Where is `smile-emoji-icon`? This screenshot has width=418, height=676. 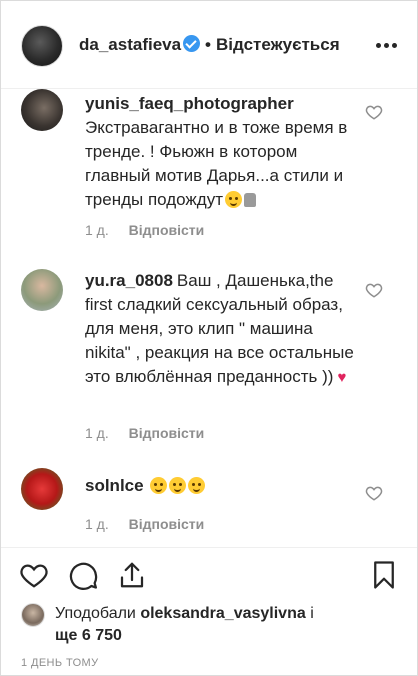 smile-emoji-icon is located at coordinates (233, 199).